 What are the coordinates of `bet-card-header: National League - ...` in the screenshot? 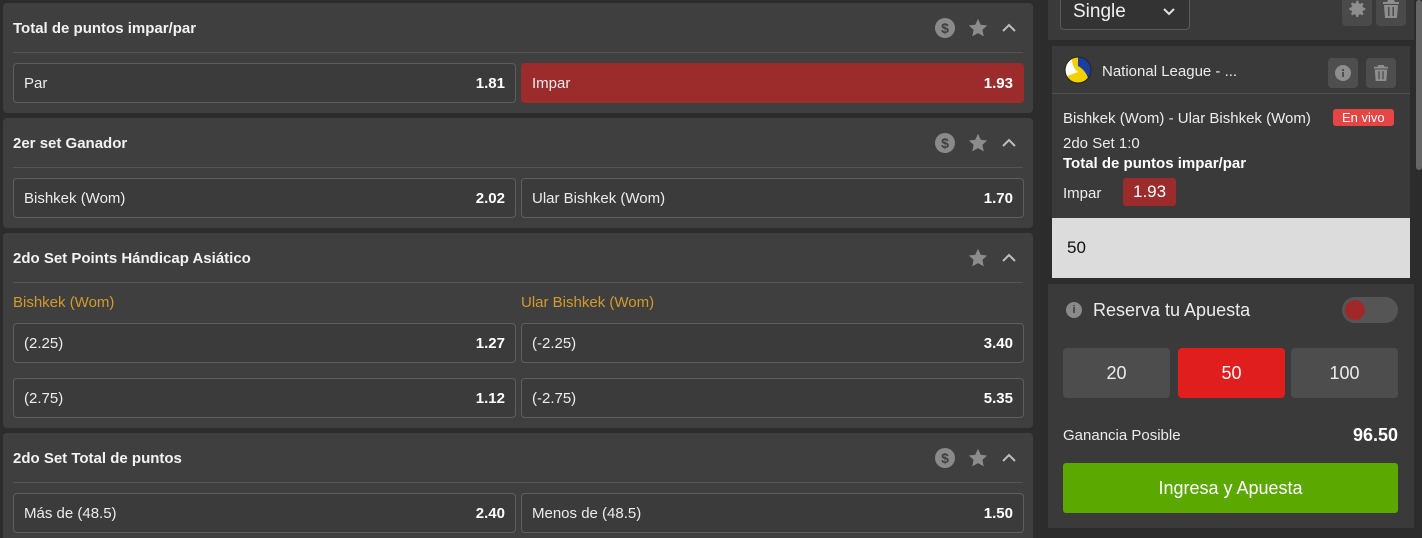 It's located at (1231, 70).